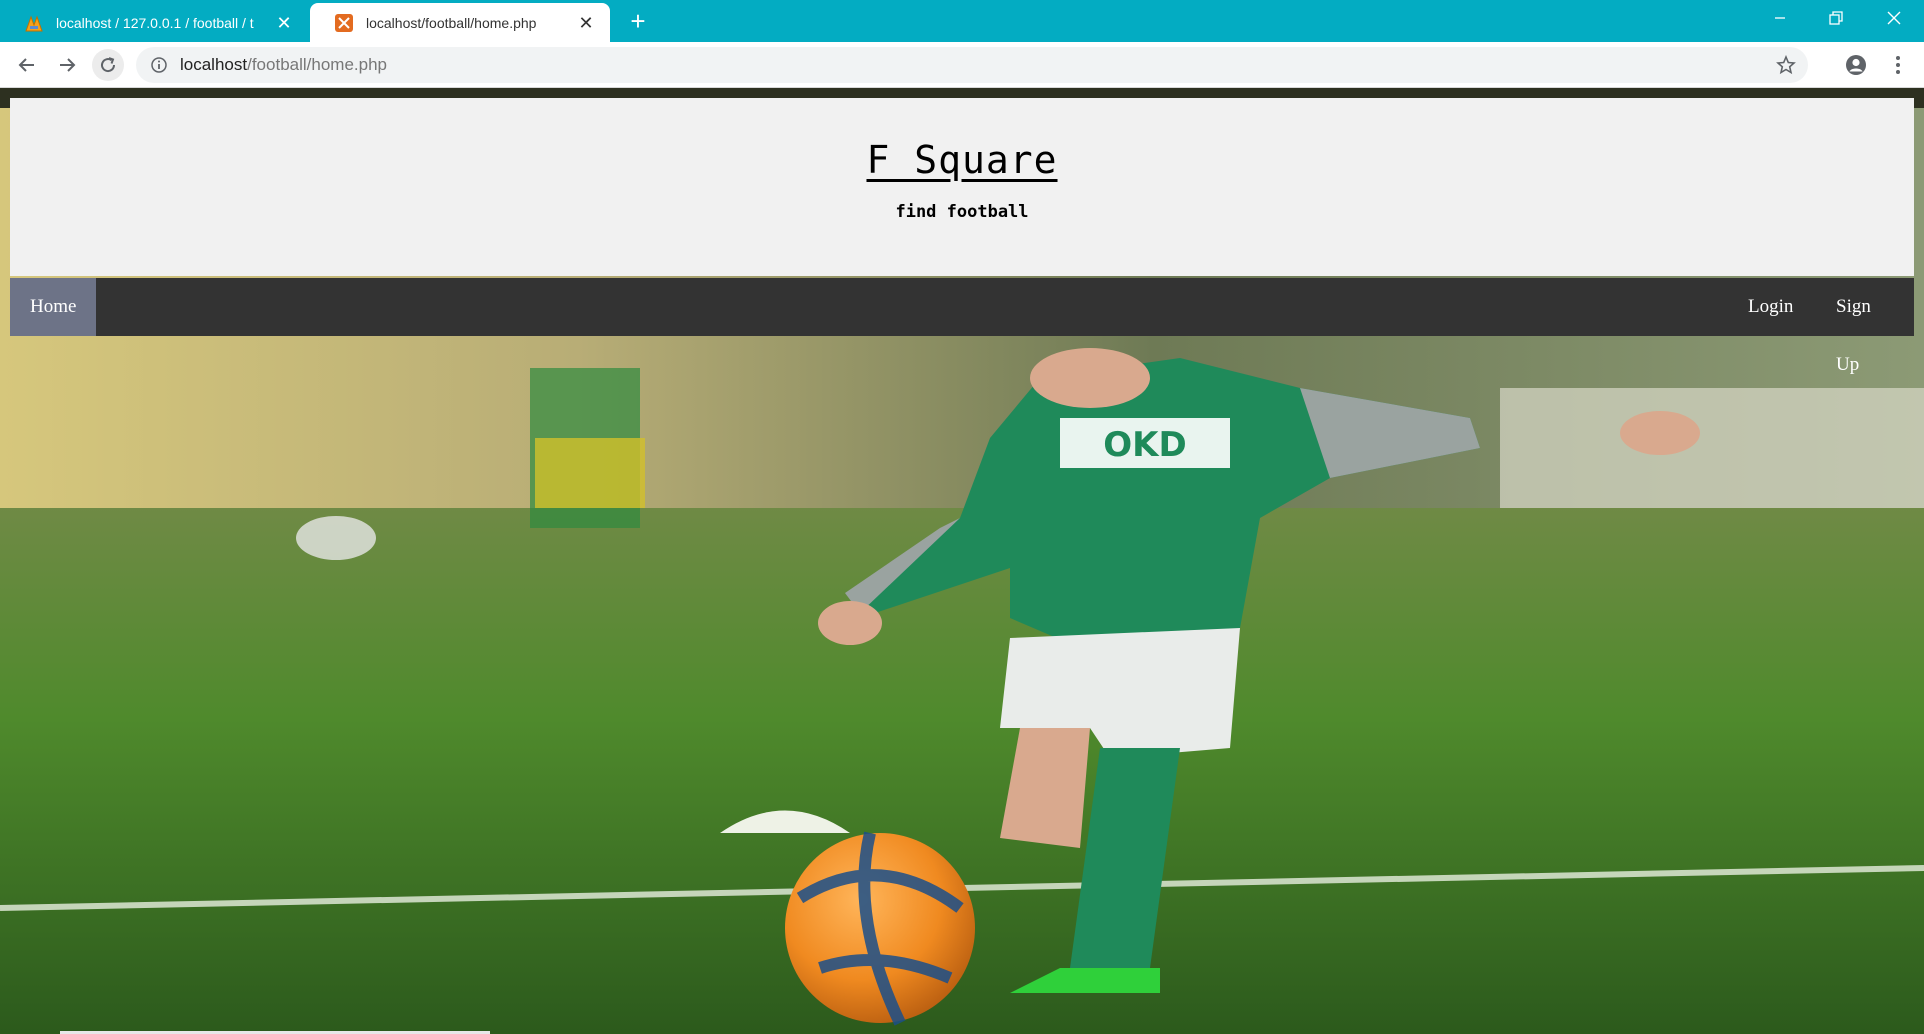 The width and height of the screenshot is (1924, 1034). What do you see at coordinates (1898, 65) in the screenshot?
I see `browser-menu-icon` at bounding box center [1898, 65].